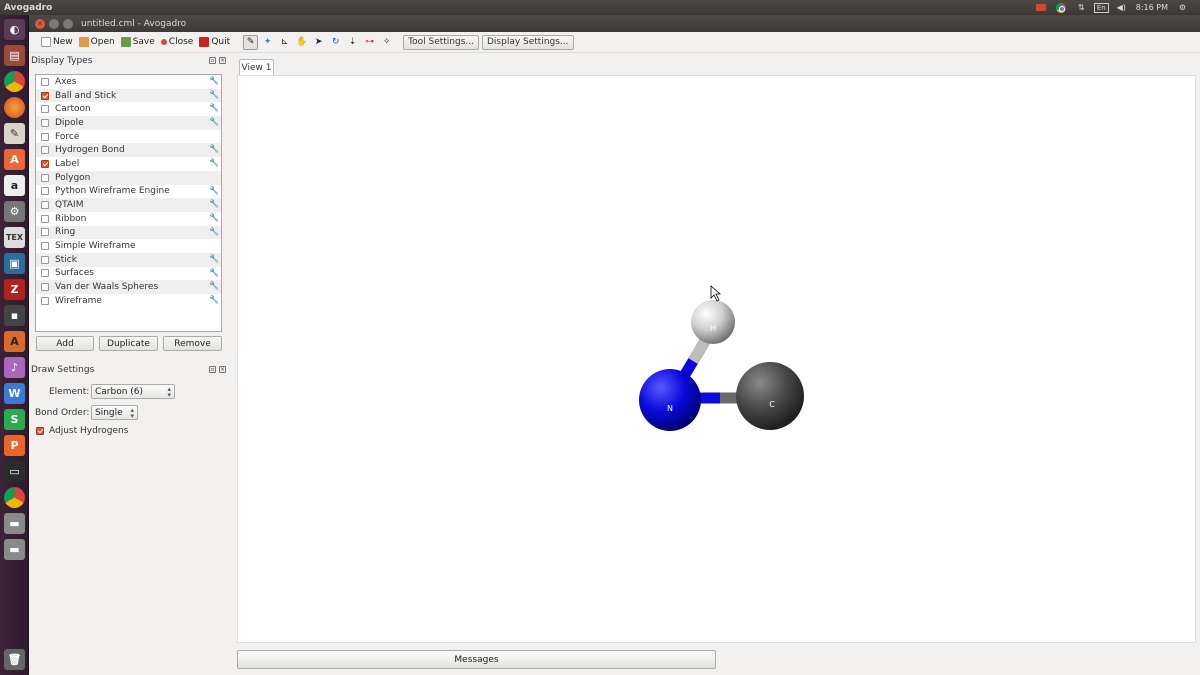  I want to click on texmaker-icon: TEX, so click(14, 237).